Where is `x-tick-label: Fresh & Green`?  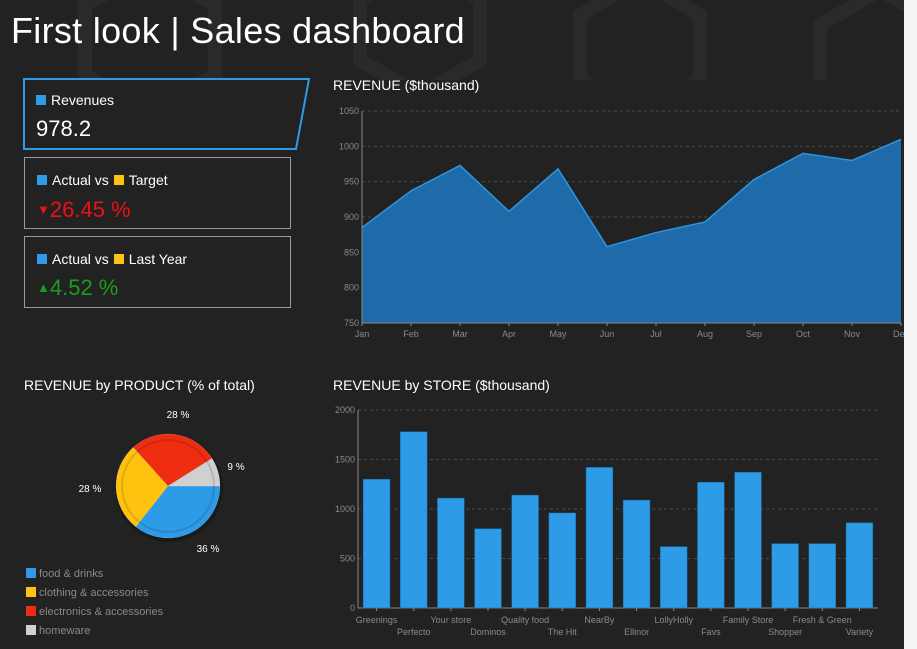 x-tick-label: Fresh & Green is located at coordinates (822, 620).